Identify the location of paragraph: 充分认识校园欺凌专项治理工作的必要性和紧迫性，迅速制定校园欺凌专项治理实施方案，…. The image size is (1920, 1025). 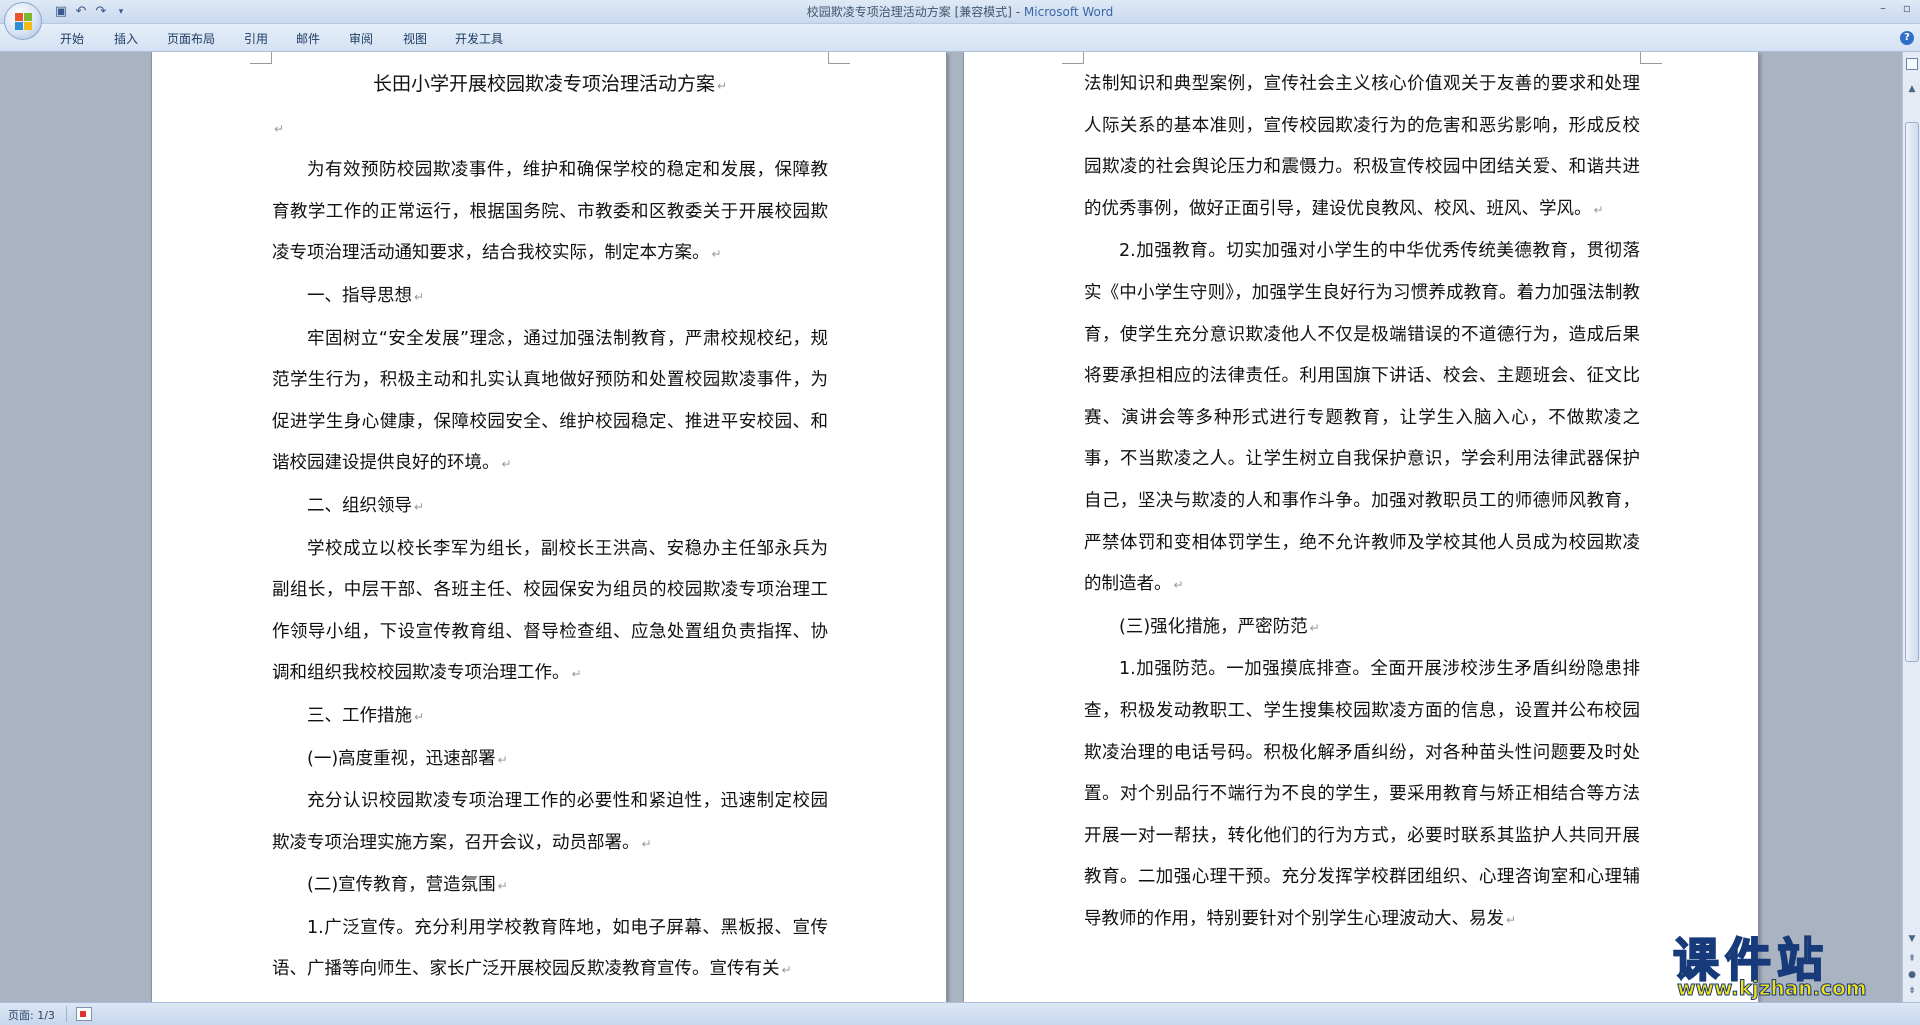
(550, 823).